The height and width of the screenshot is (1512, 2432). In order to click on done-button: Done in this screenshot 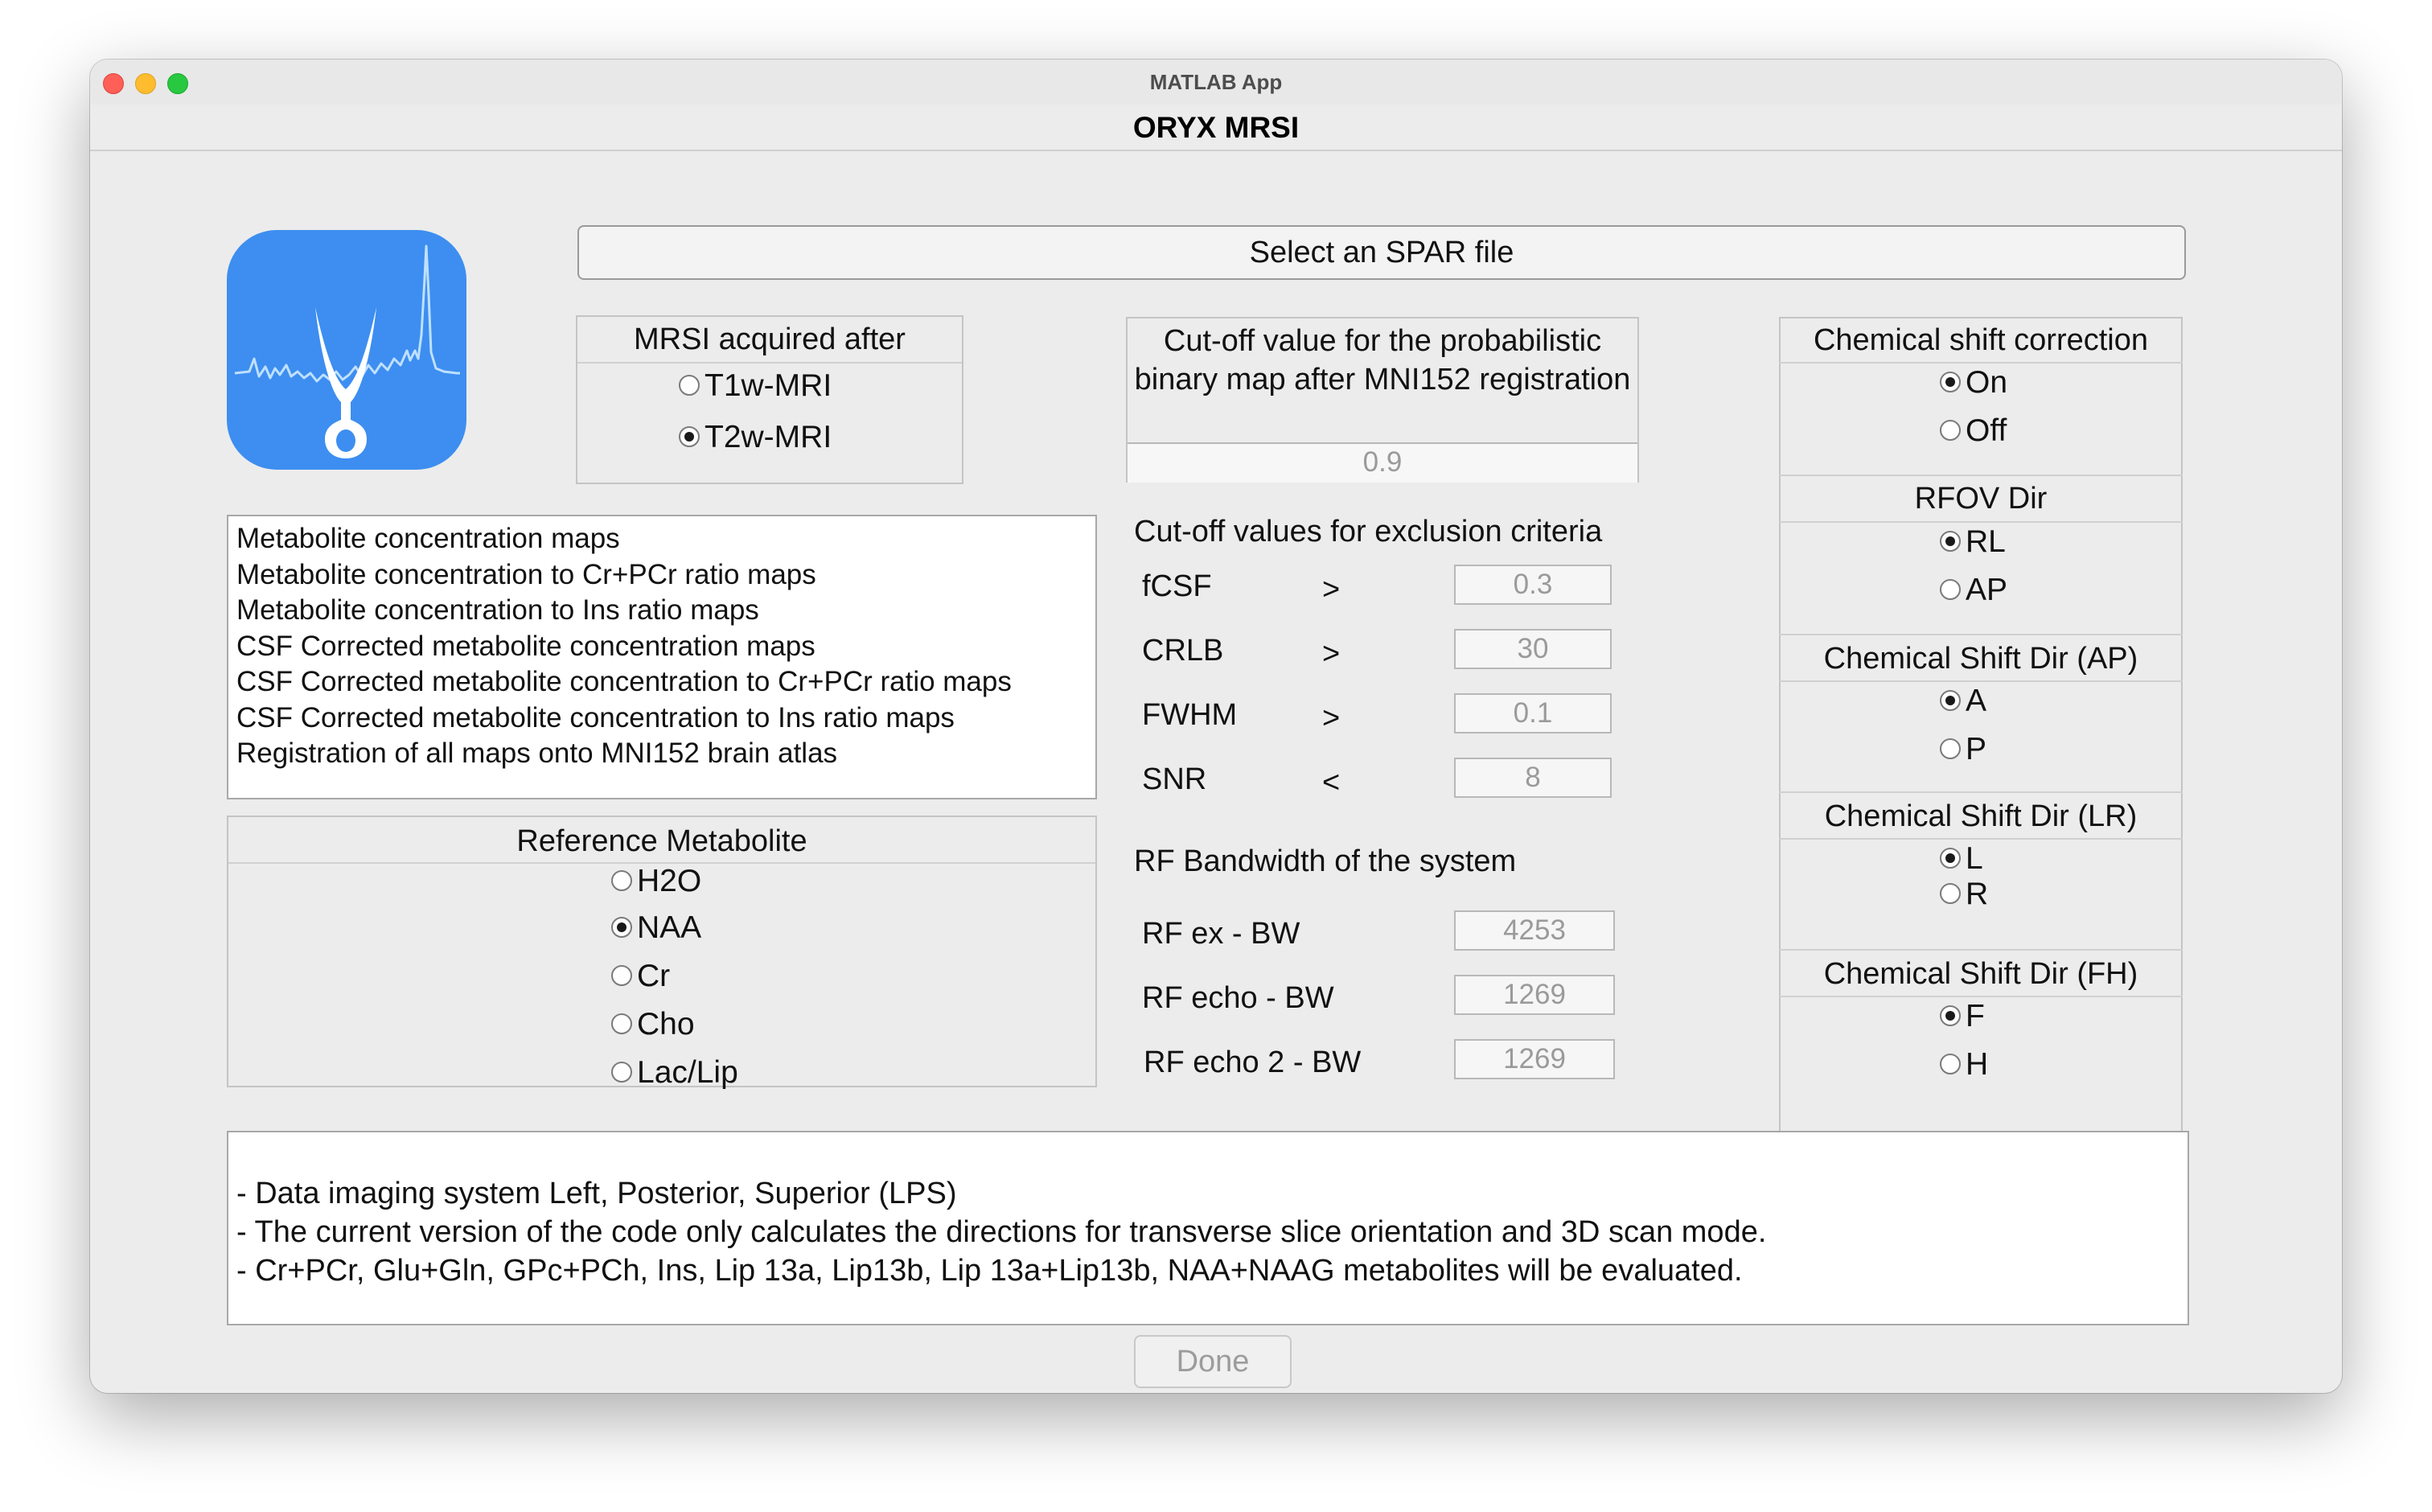, I will do `click(1213, 1362)`.